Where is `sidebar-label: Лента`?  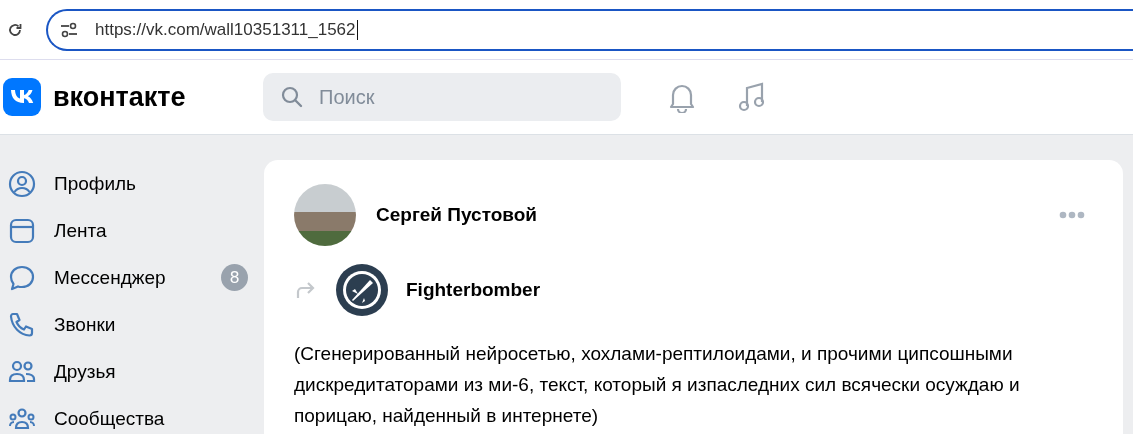 sidebar-label: Лента is located at coordinates (81, 230).